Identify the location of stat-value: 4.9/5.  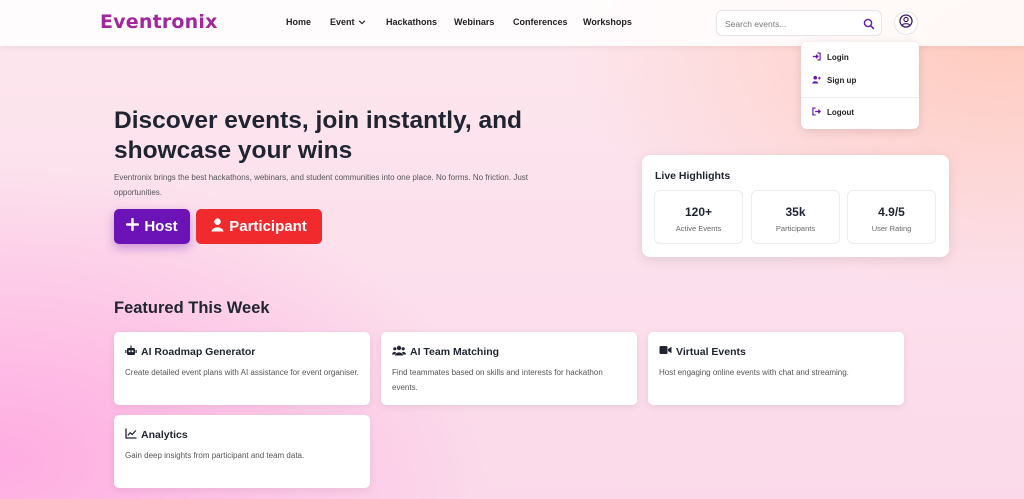
(891, 212).